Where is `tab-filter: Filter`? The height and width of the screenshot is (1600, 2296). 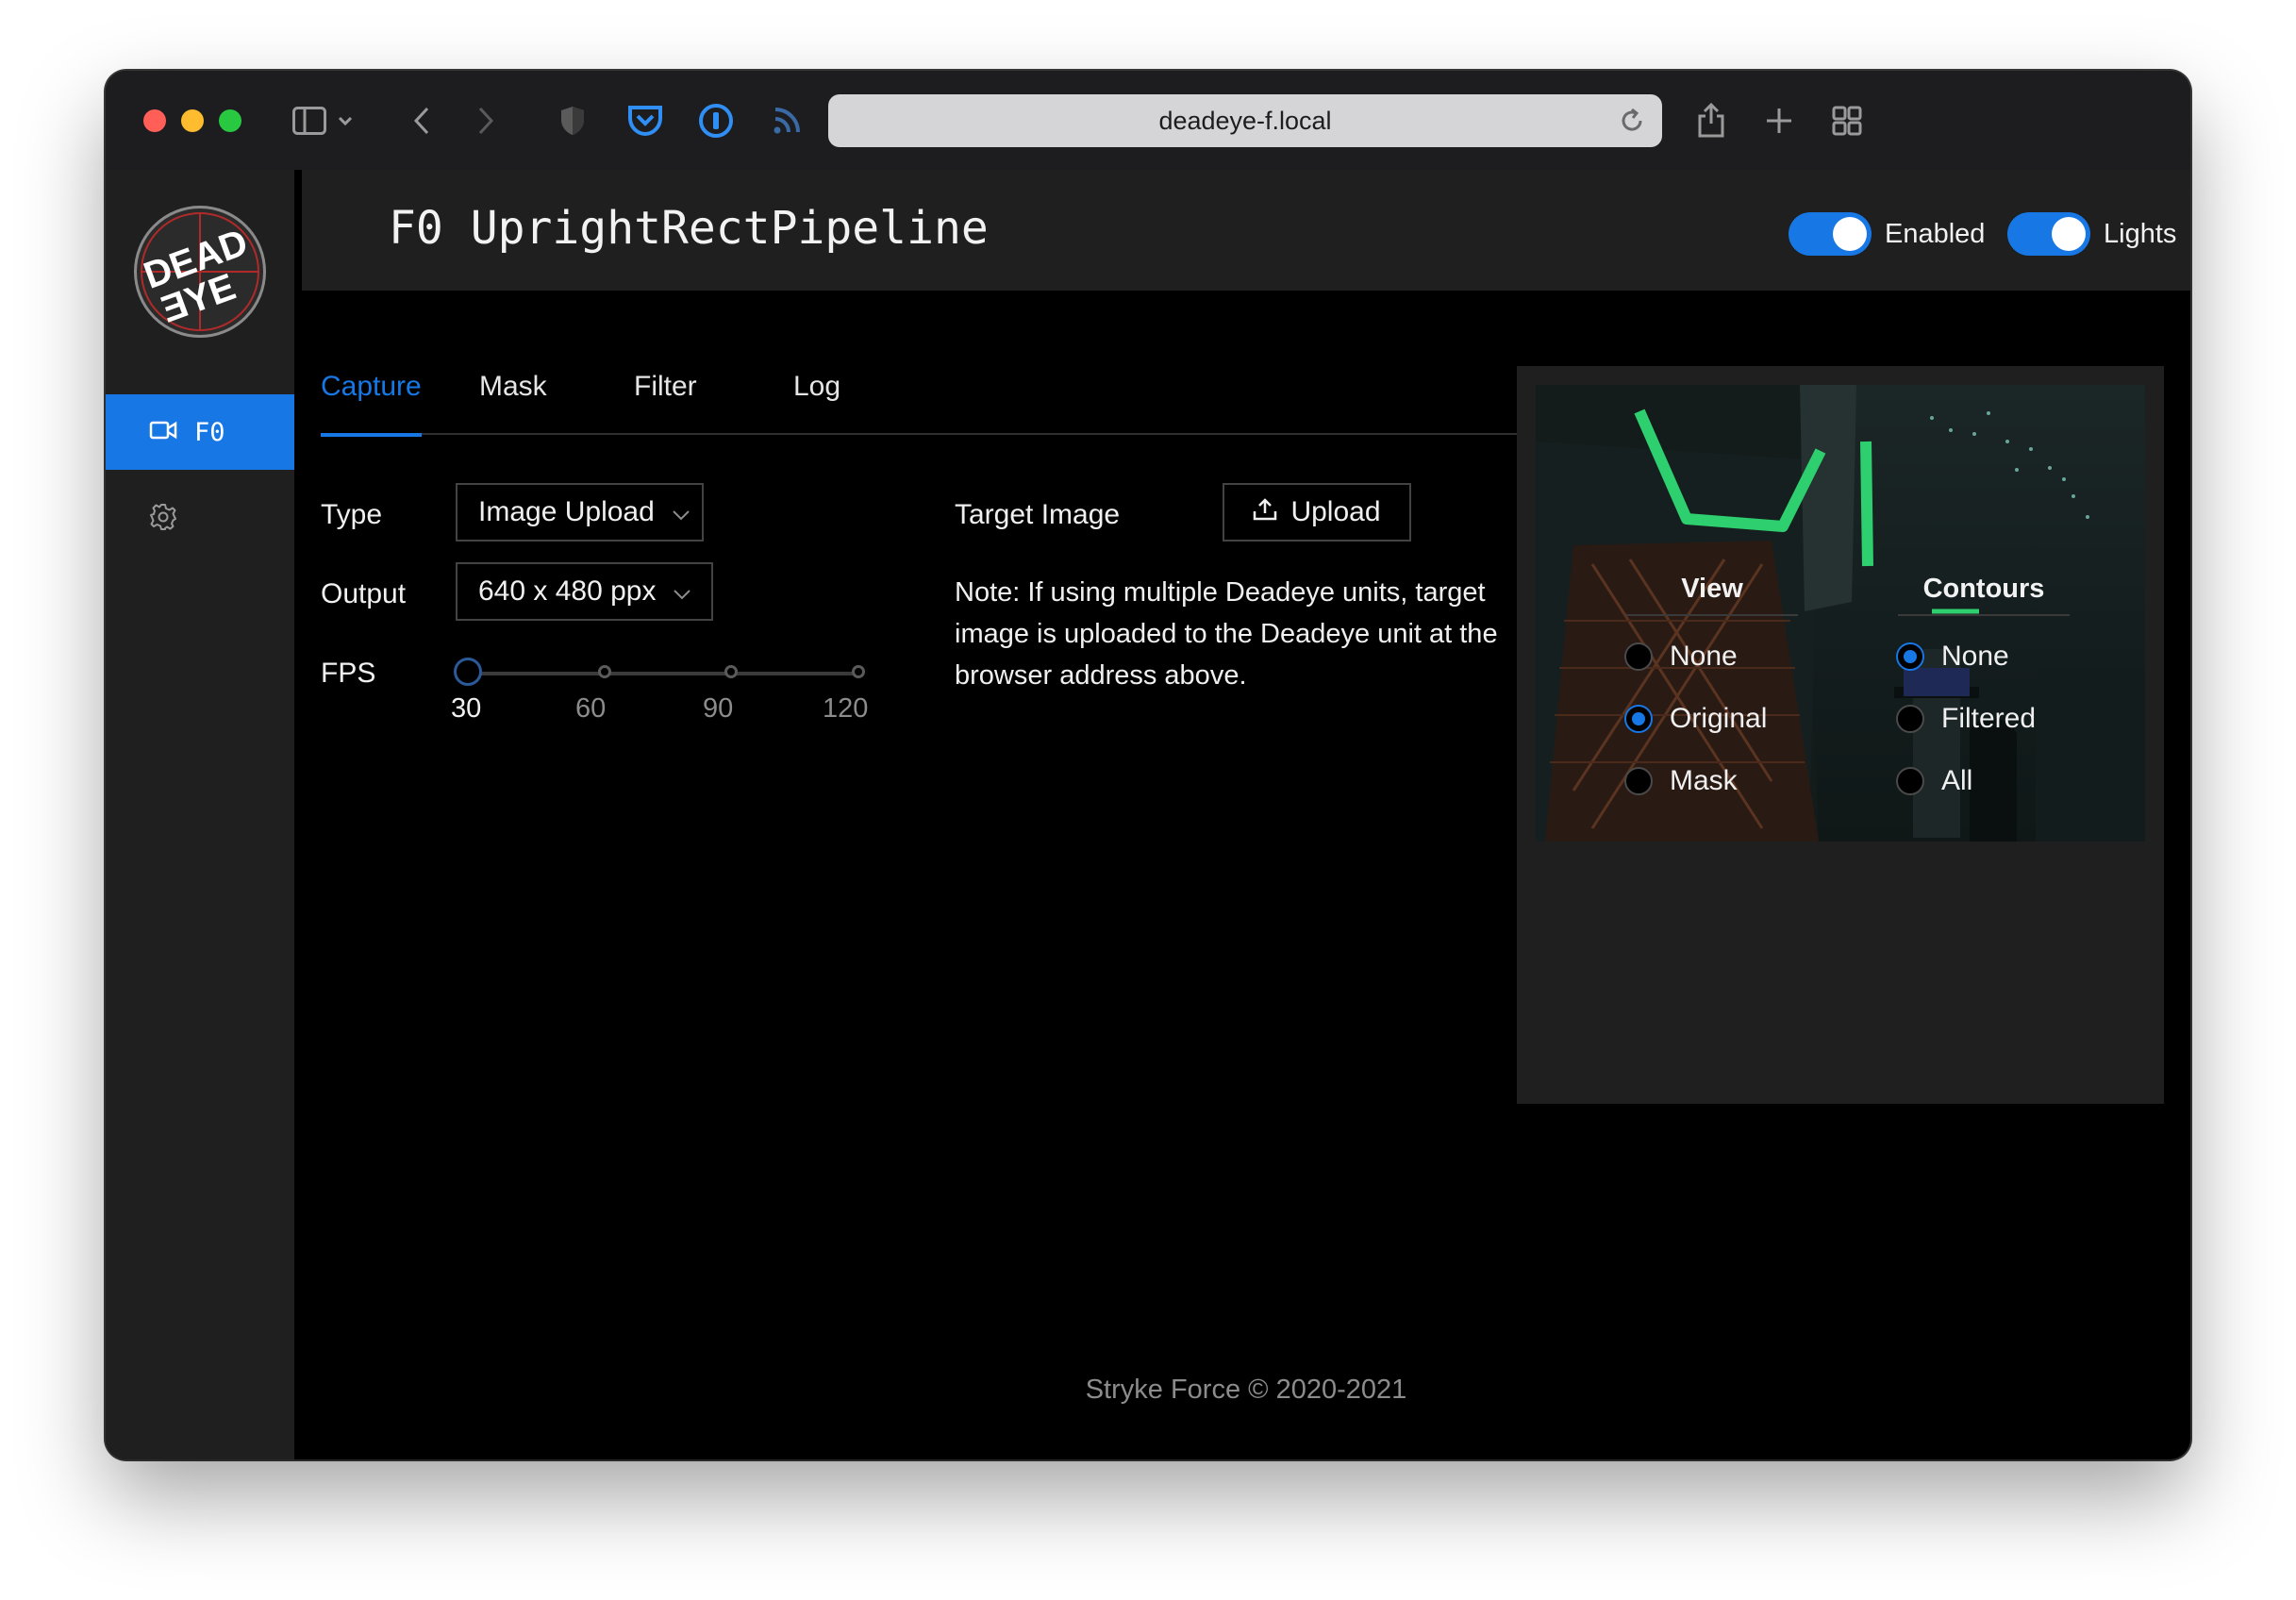 tab-filter: Filter is located at coordinates (665, 399).